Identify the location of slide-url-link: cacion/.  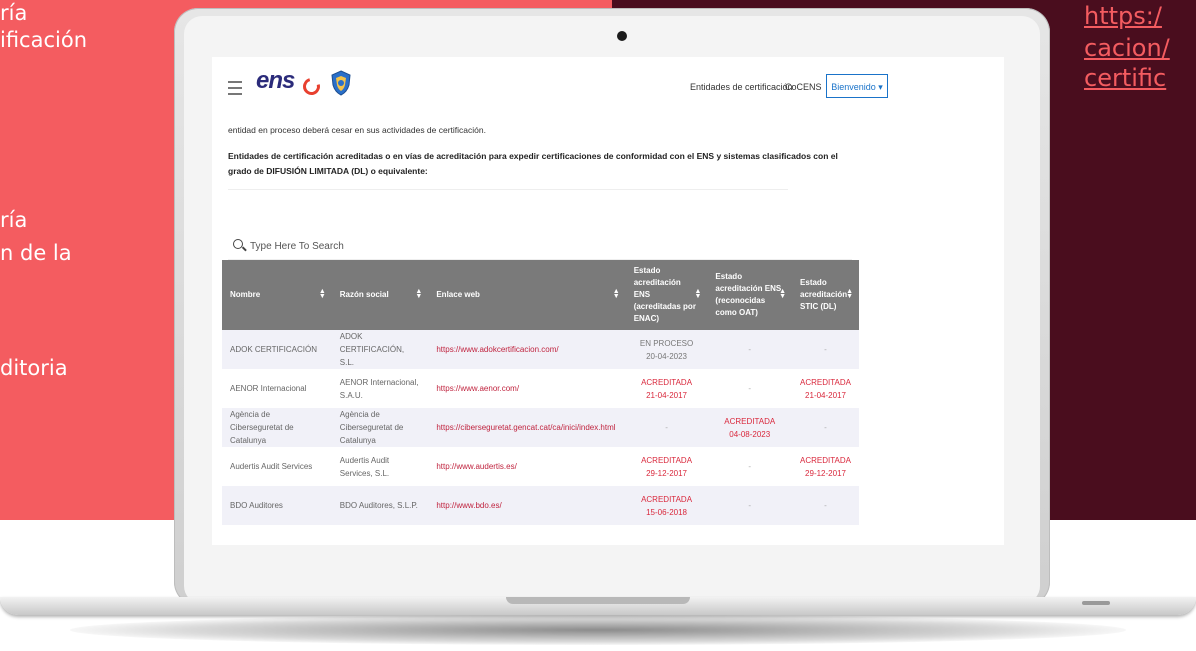
(1127, 48).